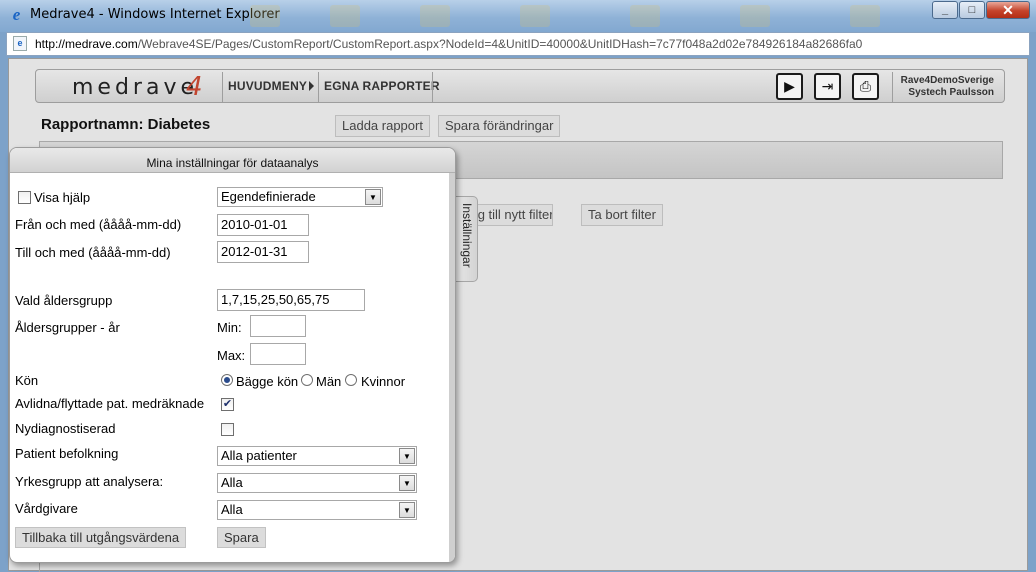 The image size is (1036, 572). I want to click on from-date-label: Från och med (åååå-mm-dd), so click(98, 224).